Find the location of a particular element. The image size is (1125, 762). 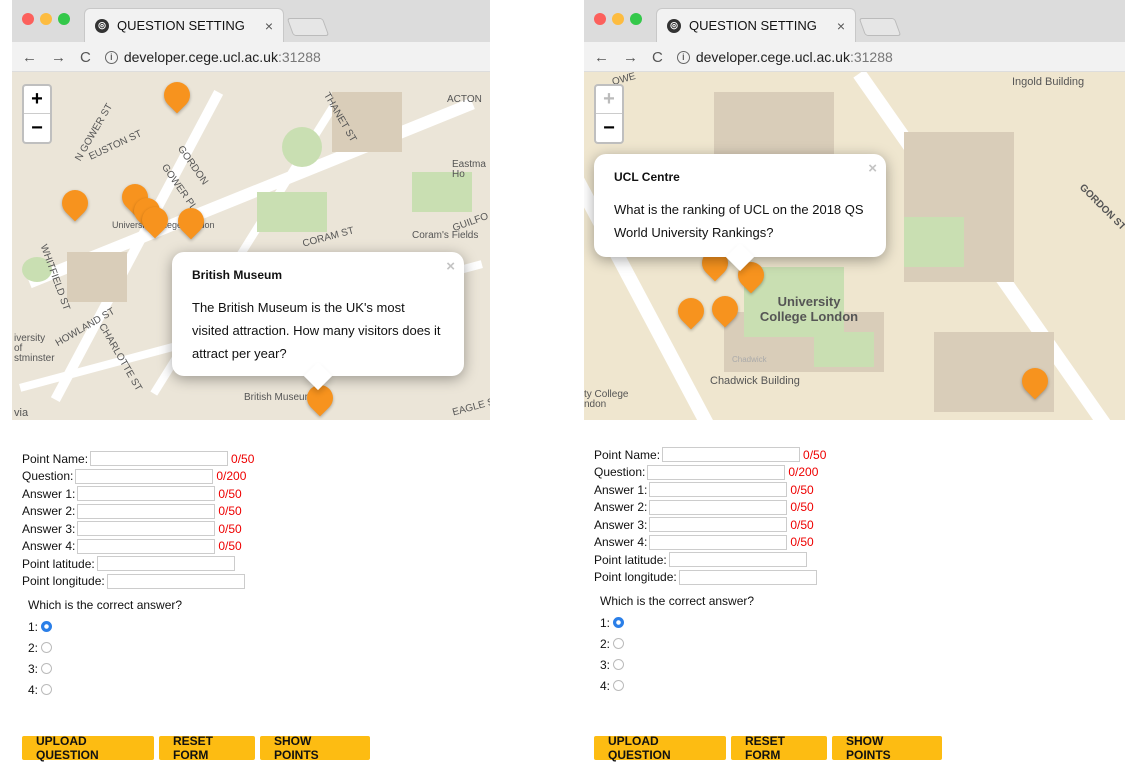

answer3-counter: 0/50 is located at coordinates (802, 524).